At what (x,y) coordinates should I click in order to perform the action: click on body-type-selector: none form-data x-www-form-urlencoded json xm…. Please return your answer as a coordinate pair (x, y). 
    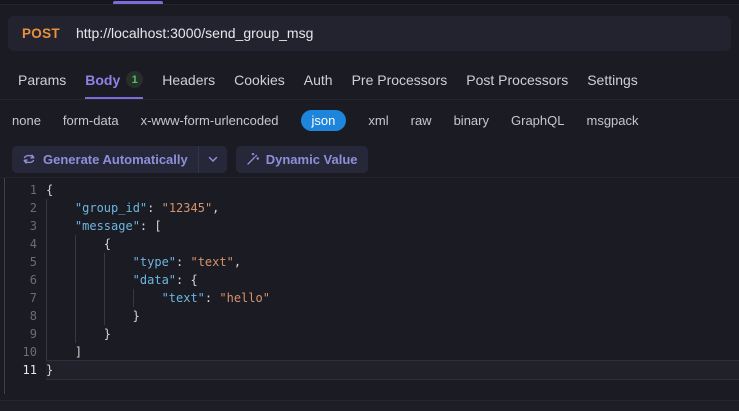
    Looking at the image, I should click on (369, 120).